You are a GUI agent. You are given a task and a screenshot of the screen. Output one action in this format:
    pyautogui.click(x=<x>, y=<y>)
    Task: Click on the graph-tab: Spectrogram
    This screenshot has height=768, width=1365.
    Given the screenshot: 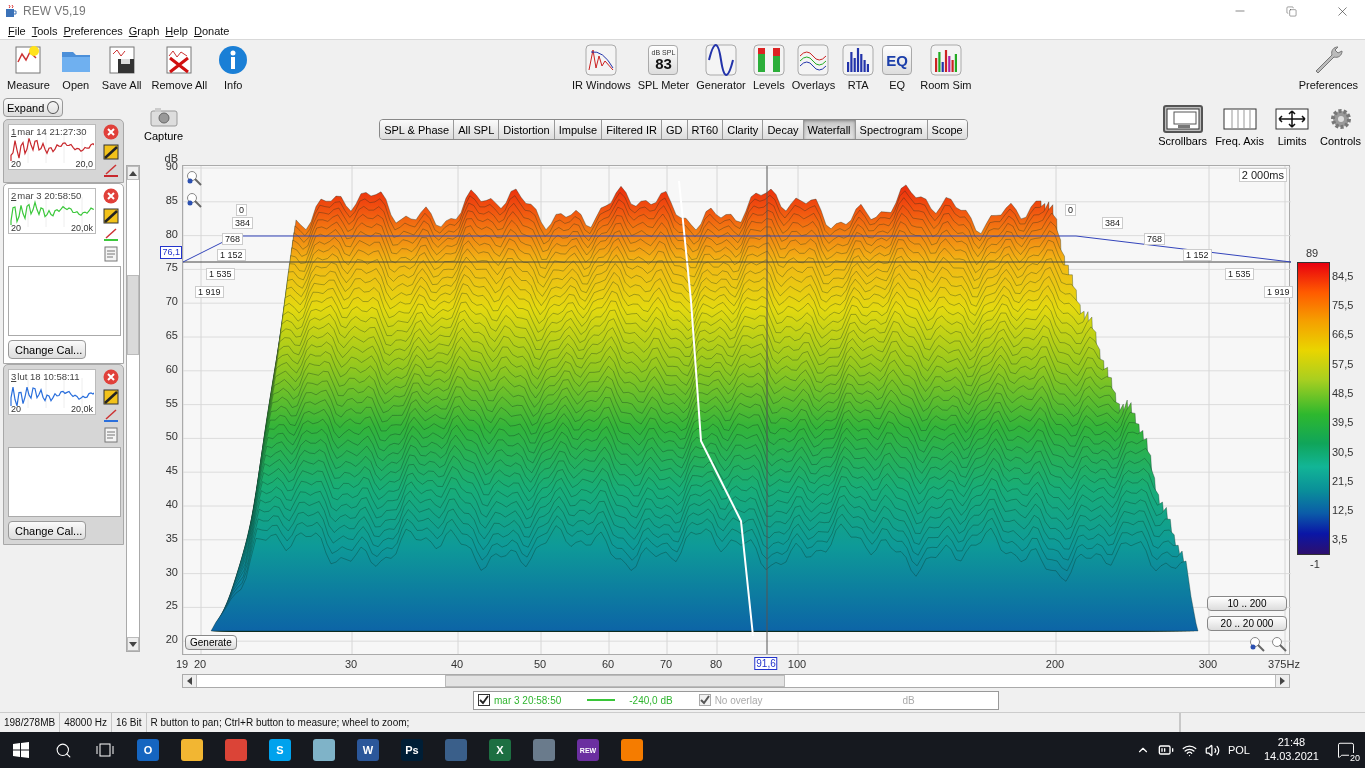 What is the action you would take?
    pyautogui.click(x=891, y=129)
    